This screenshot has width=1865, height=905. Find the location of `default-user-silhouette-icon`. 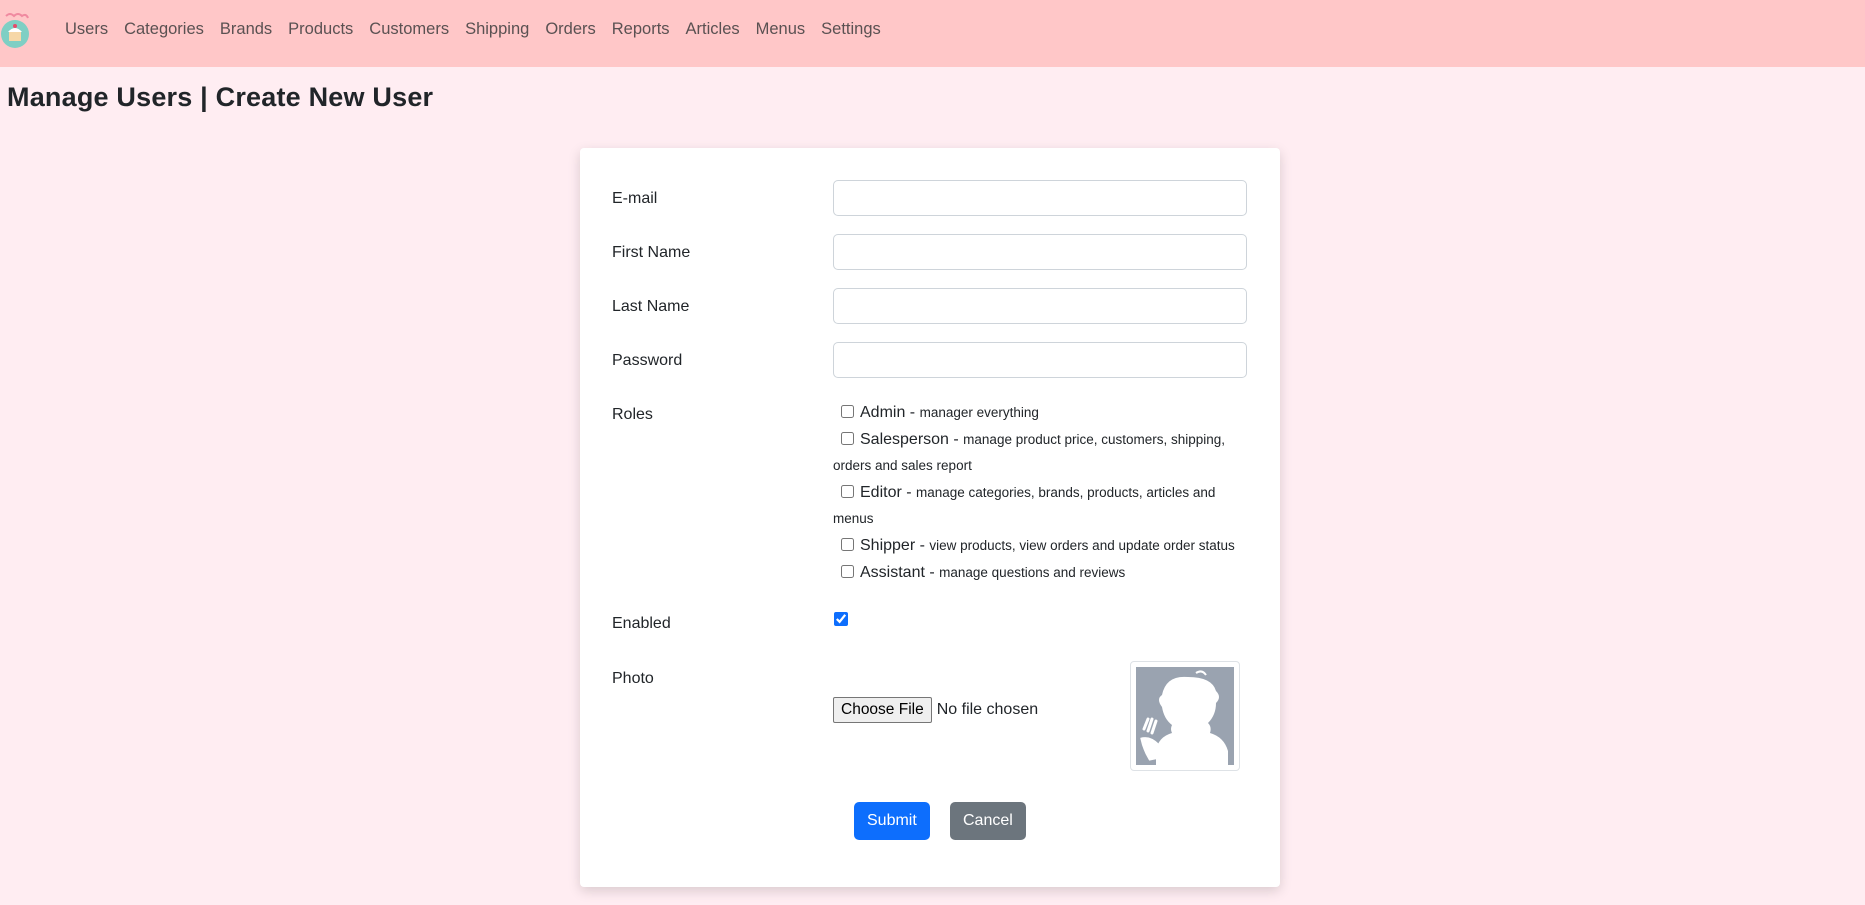

default-user-silhouette-icon is located at coordinates (1185, 716).